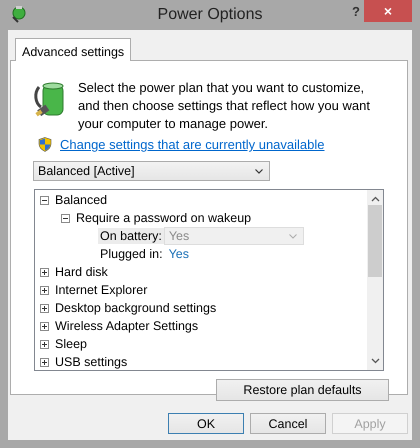  I want to click on help-button: ?, so click(356, 11).